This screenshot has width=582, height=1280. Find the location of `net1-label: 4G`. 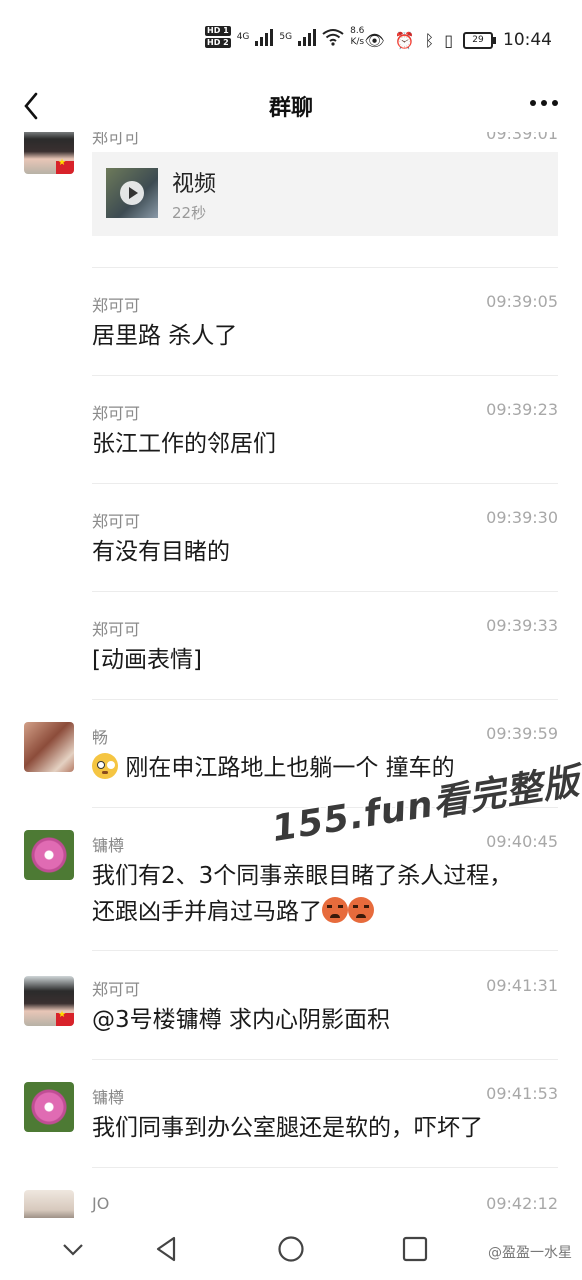

net1-label: 4G is located at coordinates (243, 36).